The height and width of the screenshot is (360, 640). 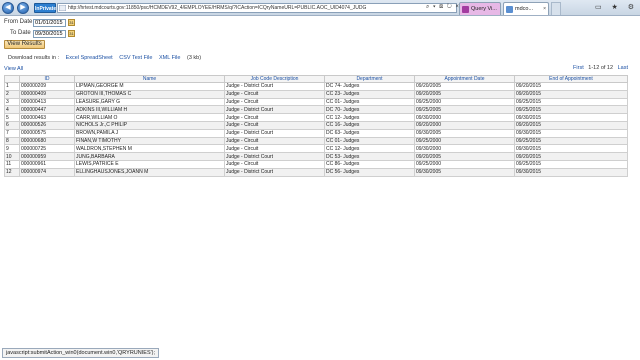 I want to click on cell-department: DC 53- Judges, so click(x=369, y=156).